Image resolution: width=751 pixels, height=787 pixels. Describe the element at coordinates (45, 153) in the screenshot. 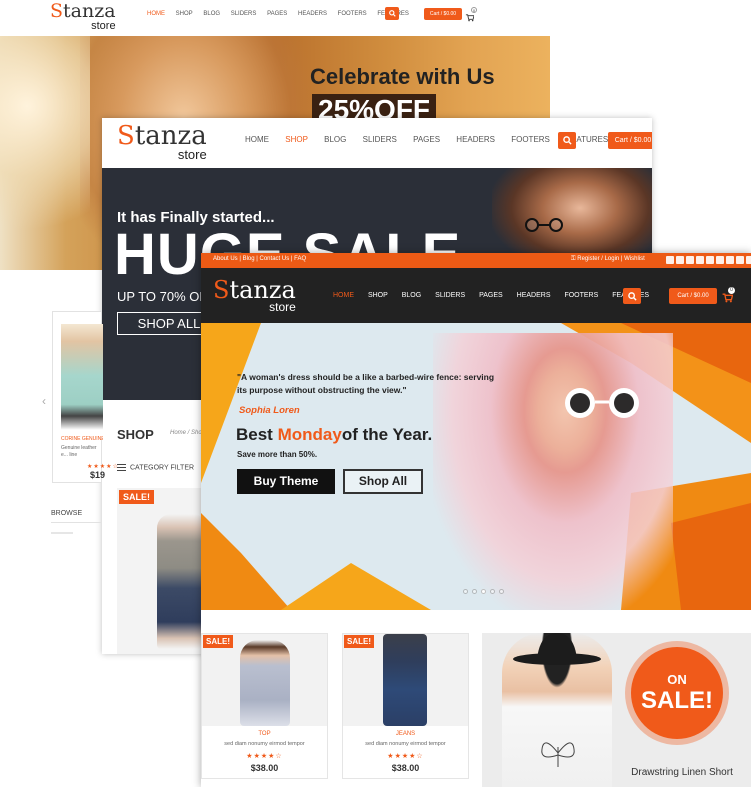

I see `hero-flowers` at that location.